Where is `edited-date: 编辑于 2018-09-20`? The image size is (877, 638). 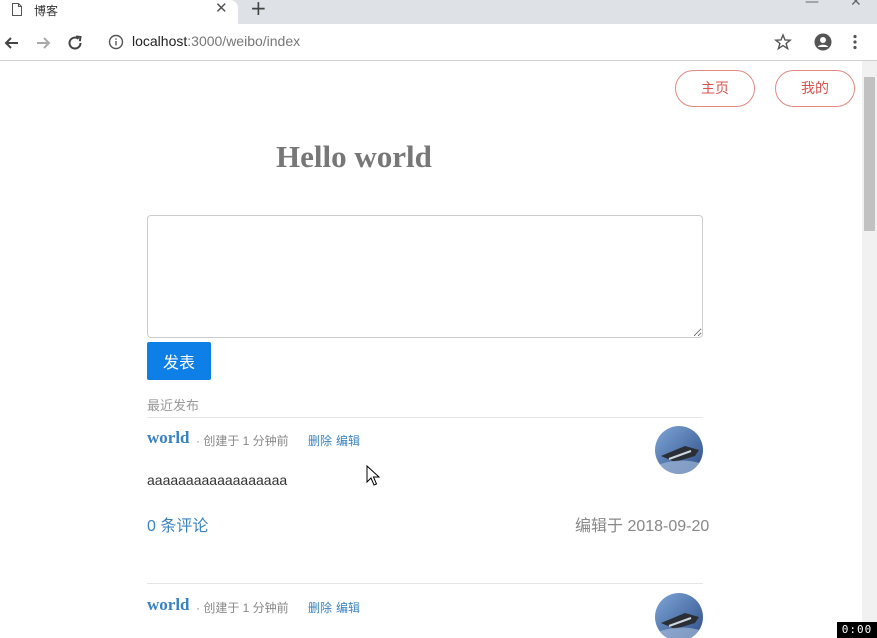
edited-date: 编辑于 2018-09-20 is located at coordinates (642, 526).